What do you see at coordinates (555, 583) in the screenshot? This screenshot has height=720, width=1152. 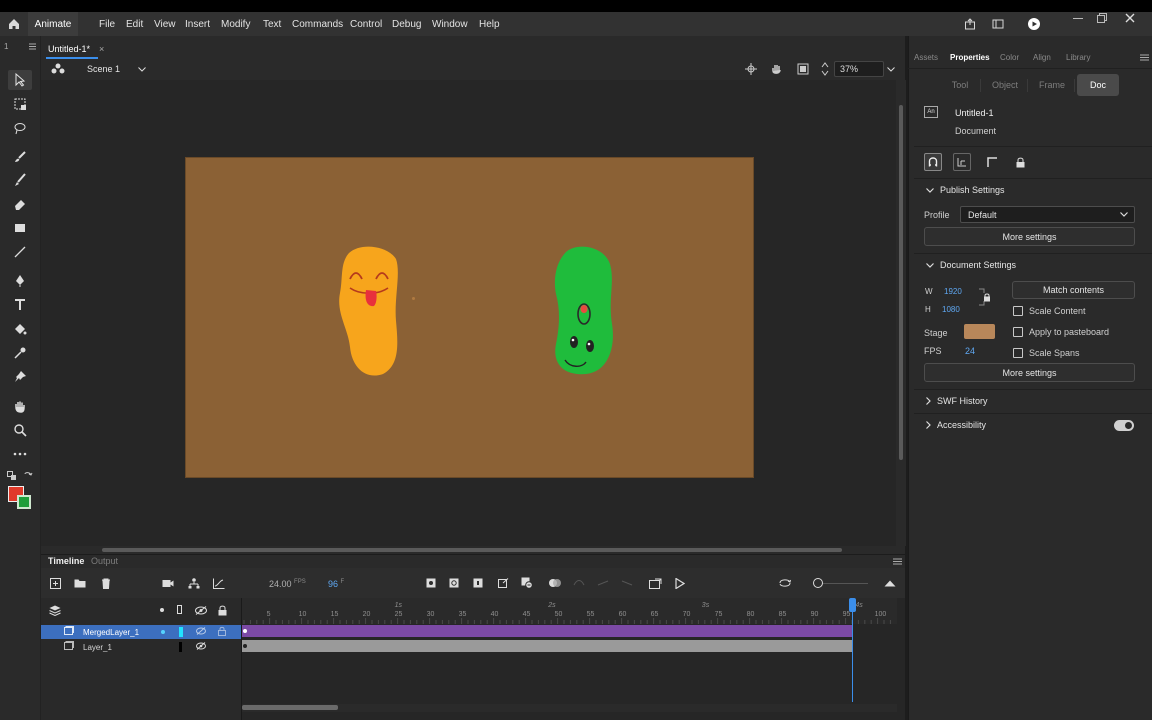 I see `onion-skin-icon` at bounding box center [555, 583].